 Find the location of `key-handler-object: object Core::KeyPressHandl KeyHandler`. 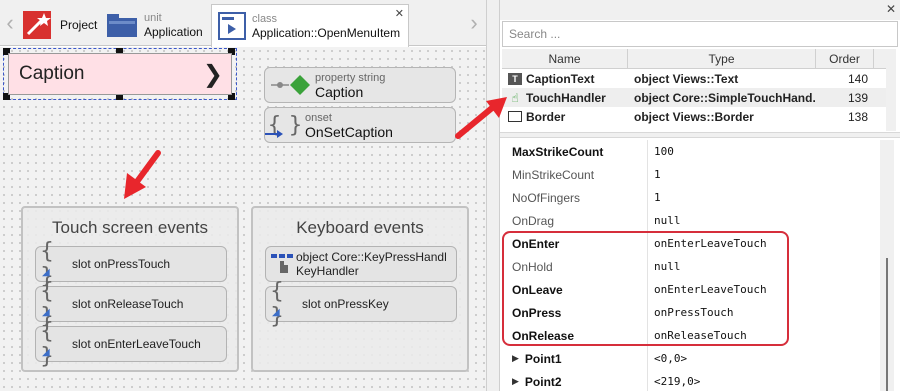

key-handler-object: object Core::KeyPressHandl KeyHandler is located at coordinates (361, 264).